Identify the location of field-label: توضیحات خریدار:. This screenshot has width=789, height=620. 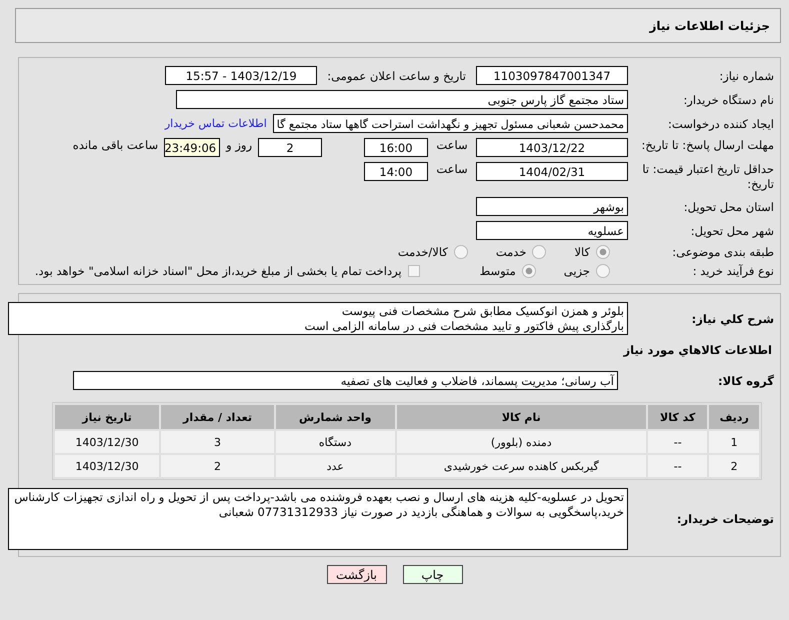
(725, 519).